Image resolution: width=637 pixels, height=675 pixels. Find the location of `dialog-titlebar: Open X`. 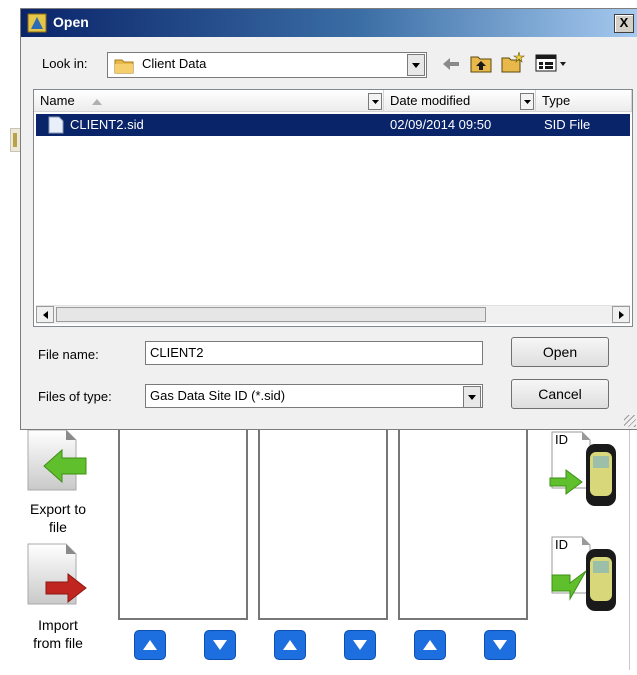

dialog-titlebar: Open X is located at coordinates (329, 23).